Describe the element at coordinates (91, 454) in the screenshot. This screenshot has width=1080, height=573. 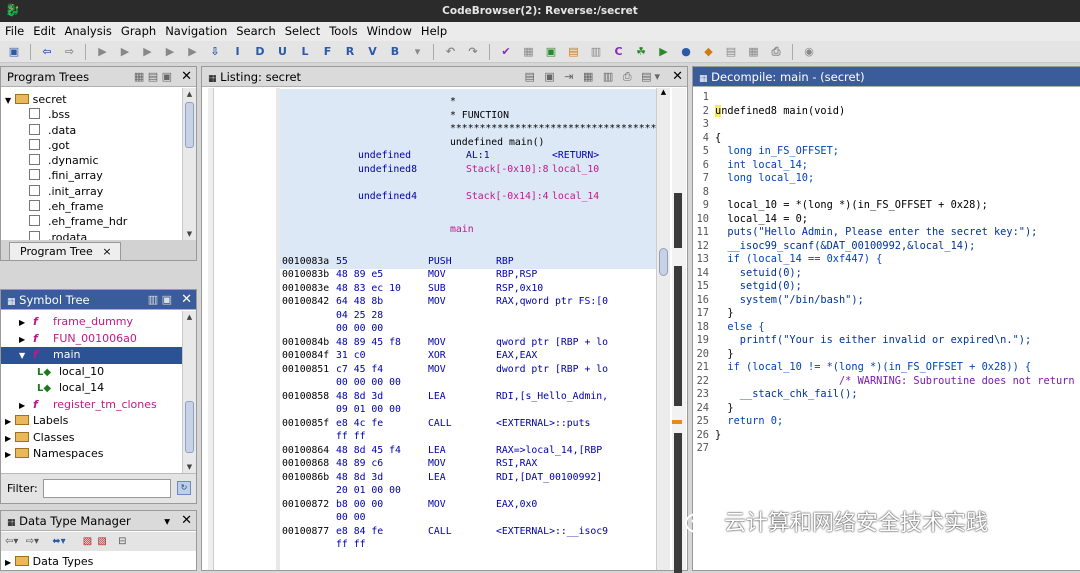
I see `symbol-tree-item: ▶ Namespaces` at that location.